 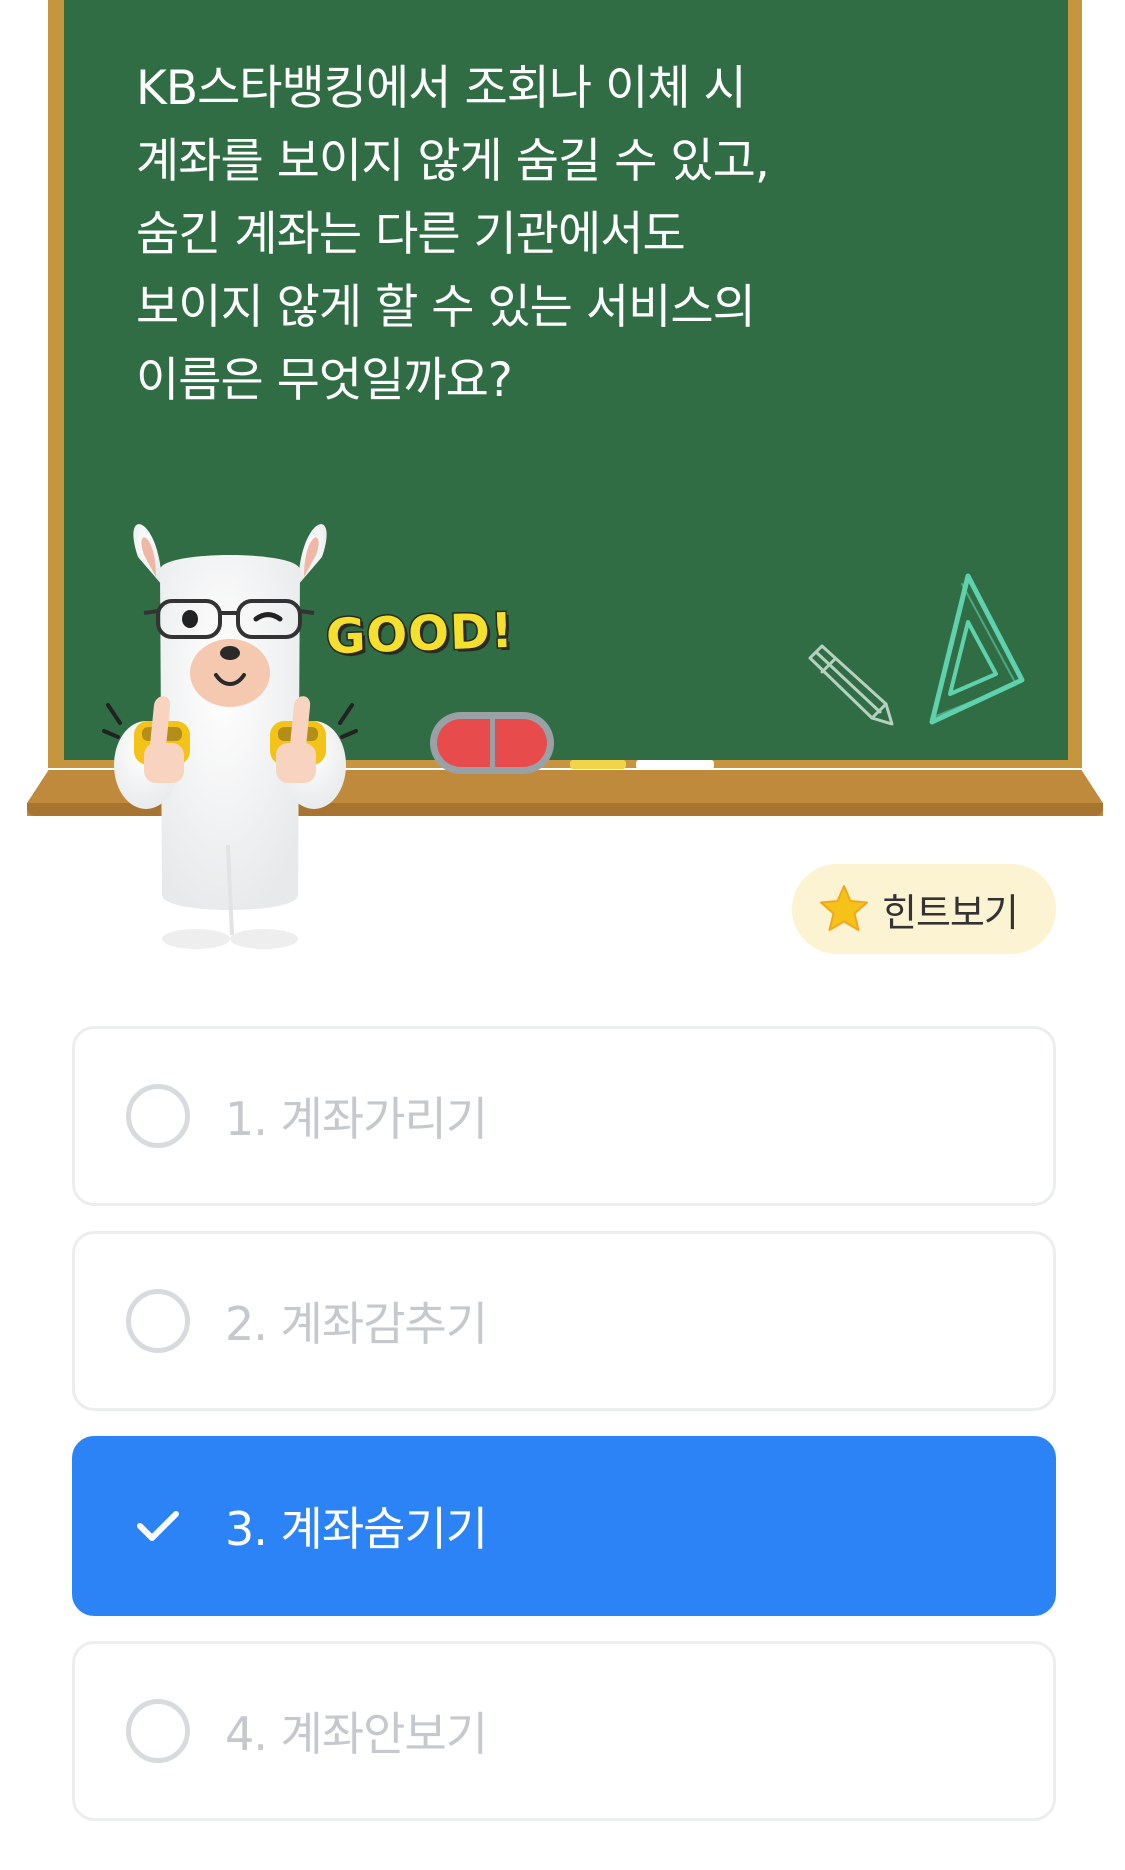 I want to click on good-sticker: GOOD!, so click(x=420, y=634).